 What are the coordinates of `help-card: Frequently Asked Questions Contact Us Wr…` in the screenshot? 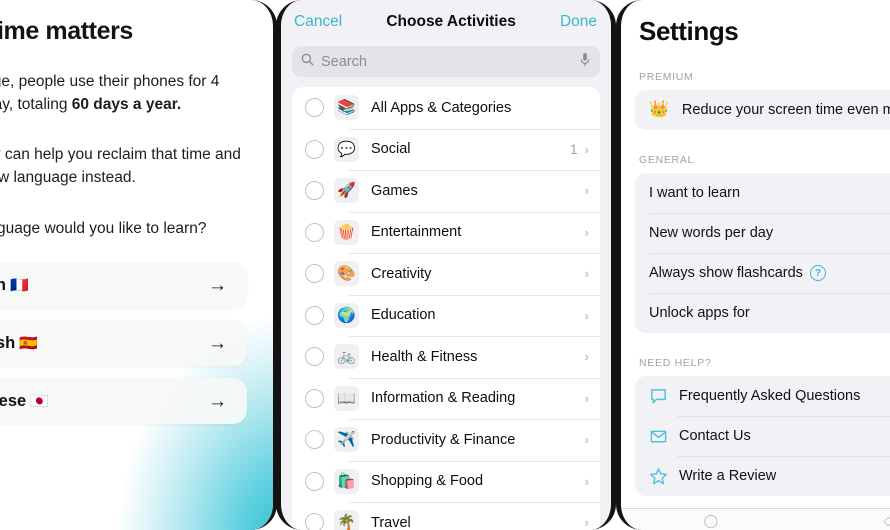 It's located at (762, 436).